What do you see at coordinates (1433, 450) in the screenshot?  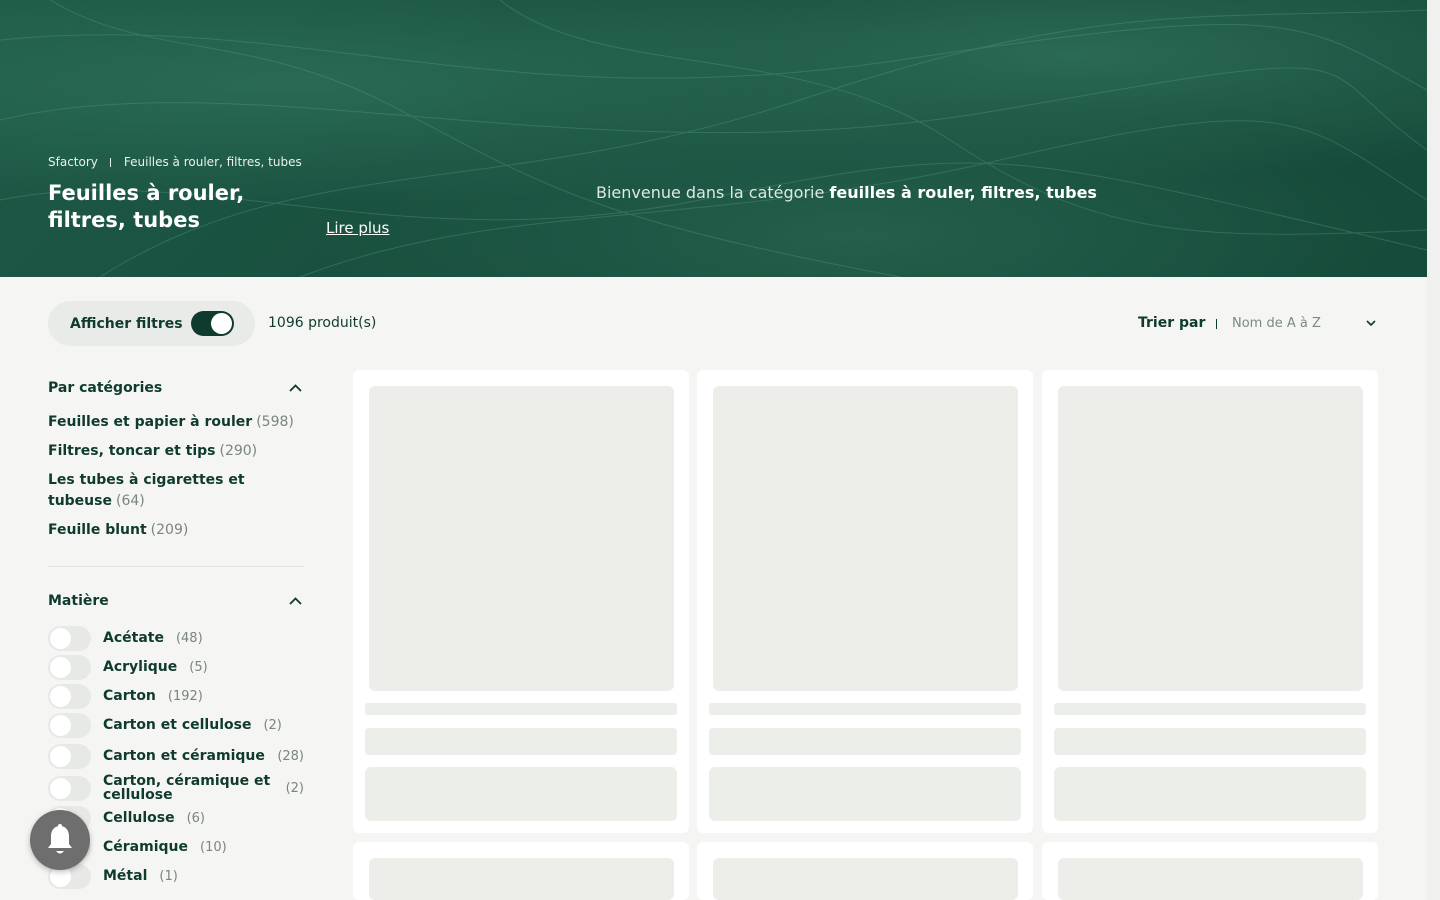 I see `page-scrollbar` at bounding box center [1433, 450].